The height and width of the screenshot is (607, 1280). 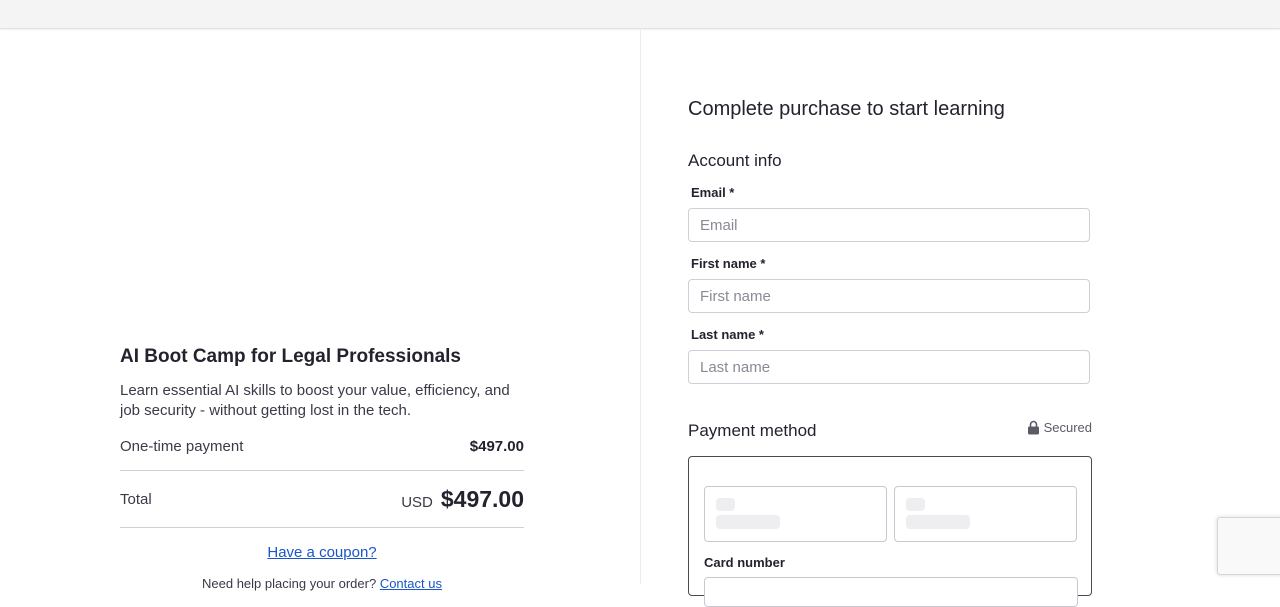 What do you see at coordinates (482, 498) in the screenshot?
I see `total-value: $497.00` at bounding box center [482, 498].